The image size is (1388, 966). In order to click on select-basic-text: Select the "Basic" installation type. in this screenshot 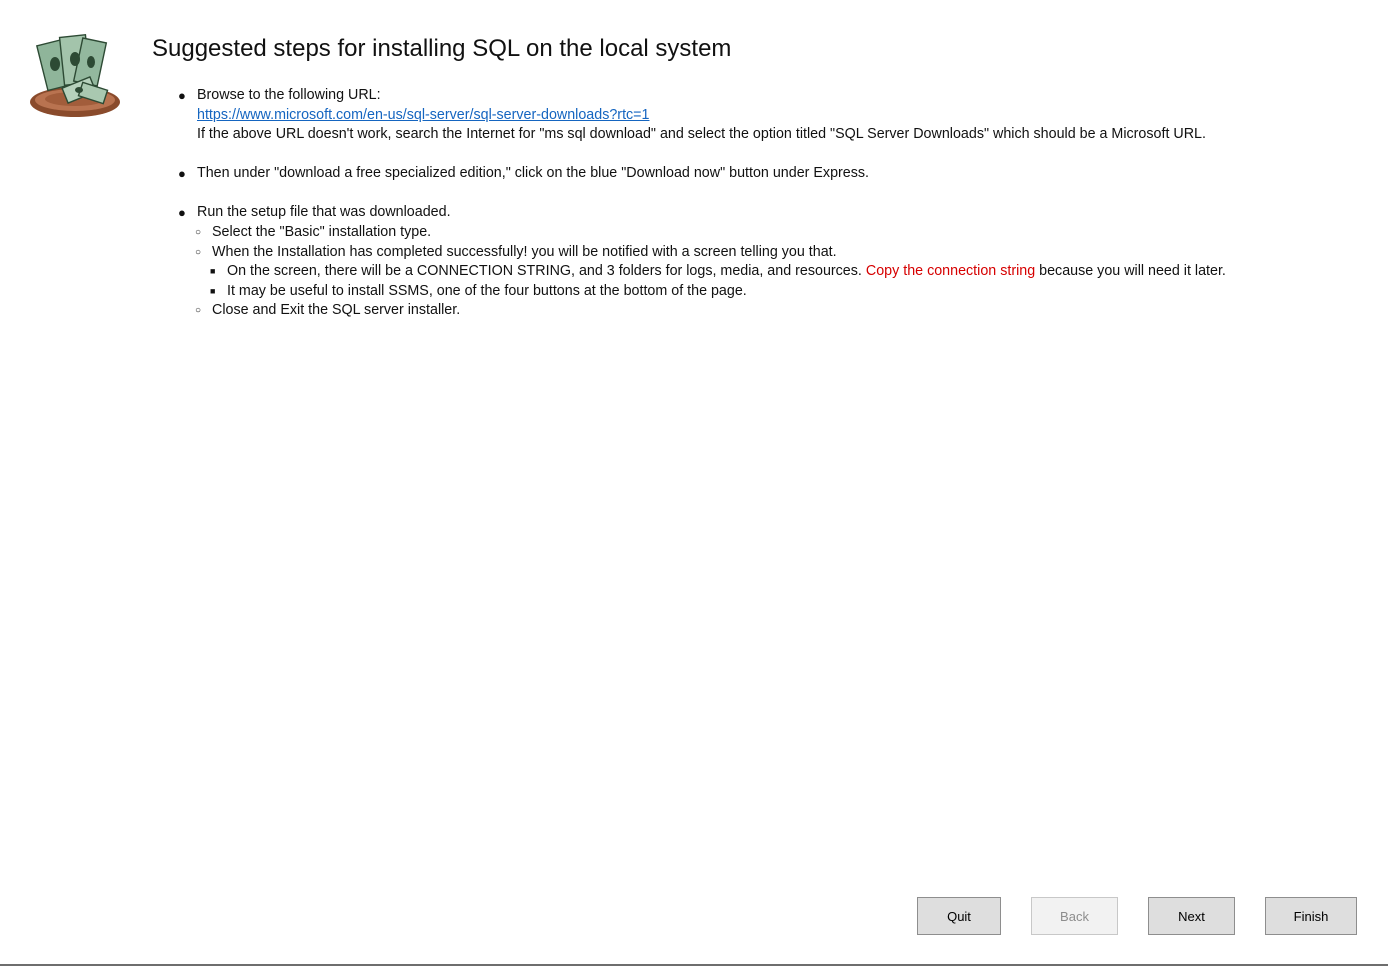, I will do `click(322, 231)`.